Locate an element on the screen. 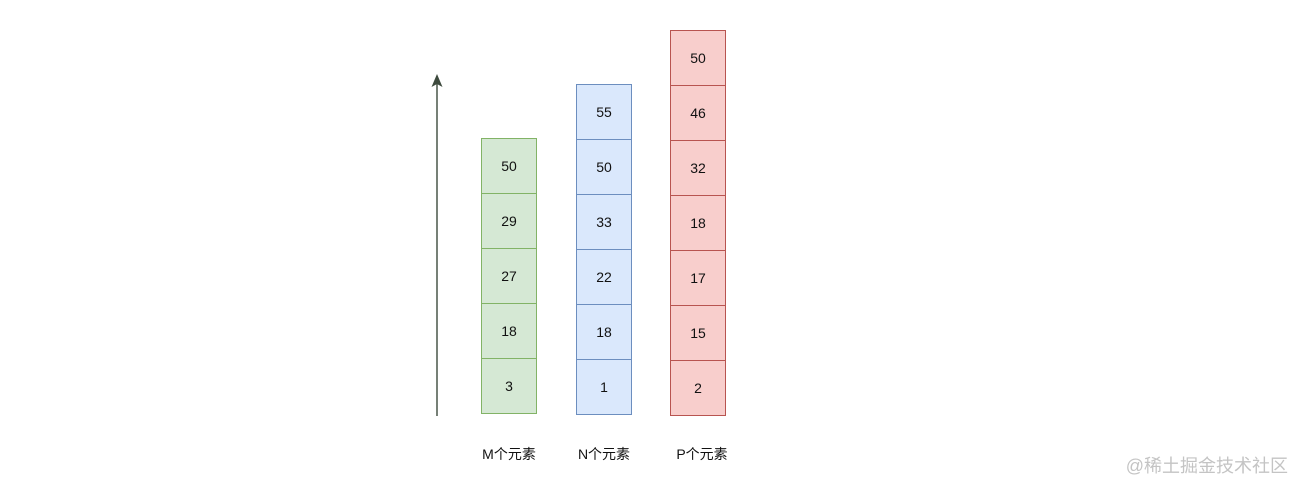  column-n-cell: 50 is located at coordinates (604, 167).